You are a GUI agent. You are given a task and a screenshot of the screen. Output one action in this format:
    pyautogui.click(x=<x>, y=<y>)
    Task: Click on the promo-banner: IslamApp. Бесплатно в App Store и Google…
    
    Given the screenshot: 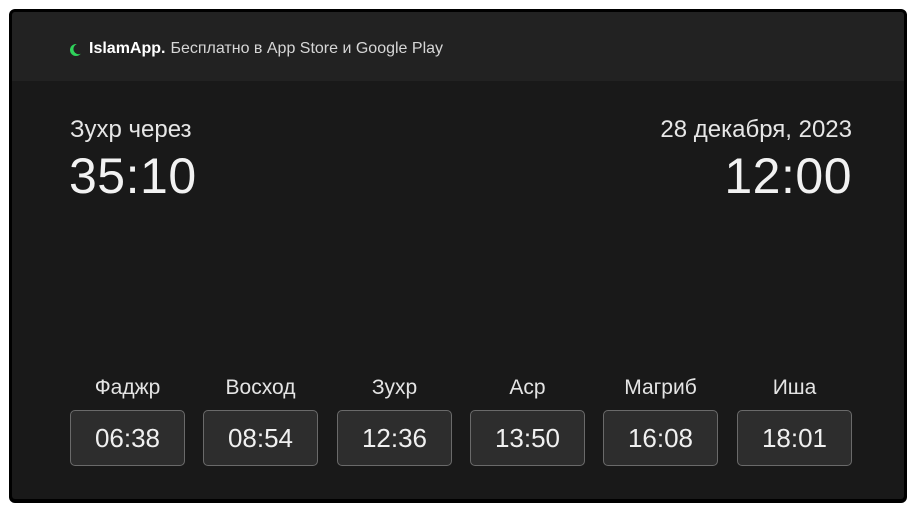 What is the action you would take?
    pyautogui.click(x=458, y=46)
    